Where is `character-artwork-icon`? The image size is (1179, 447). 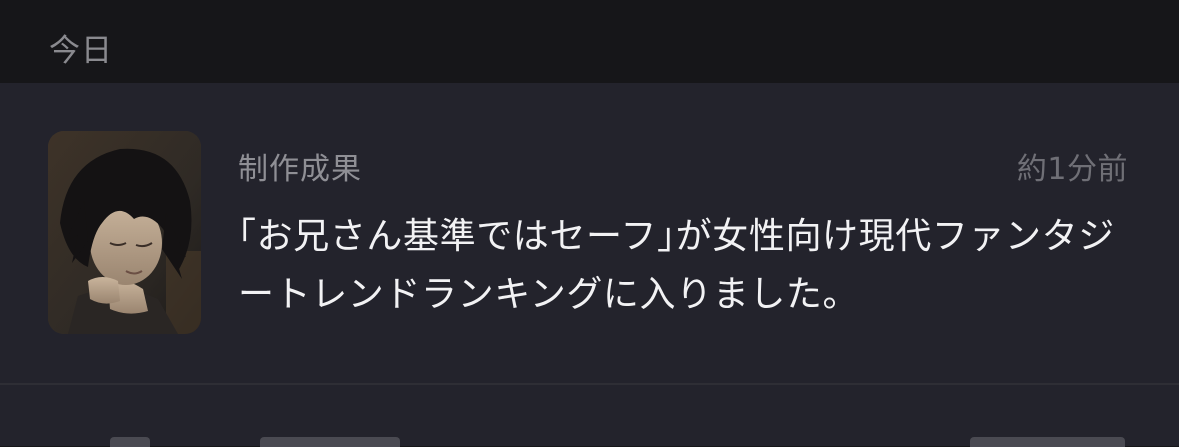 character-artwork-icon is located at coordinates (124, 232).